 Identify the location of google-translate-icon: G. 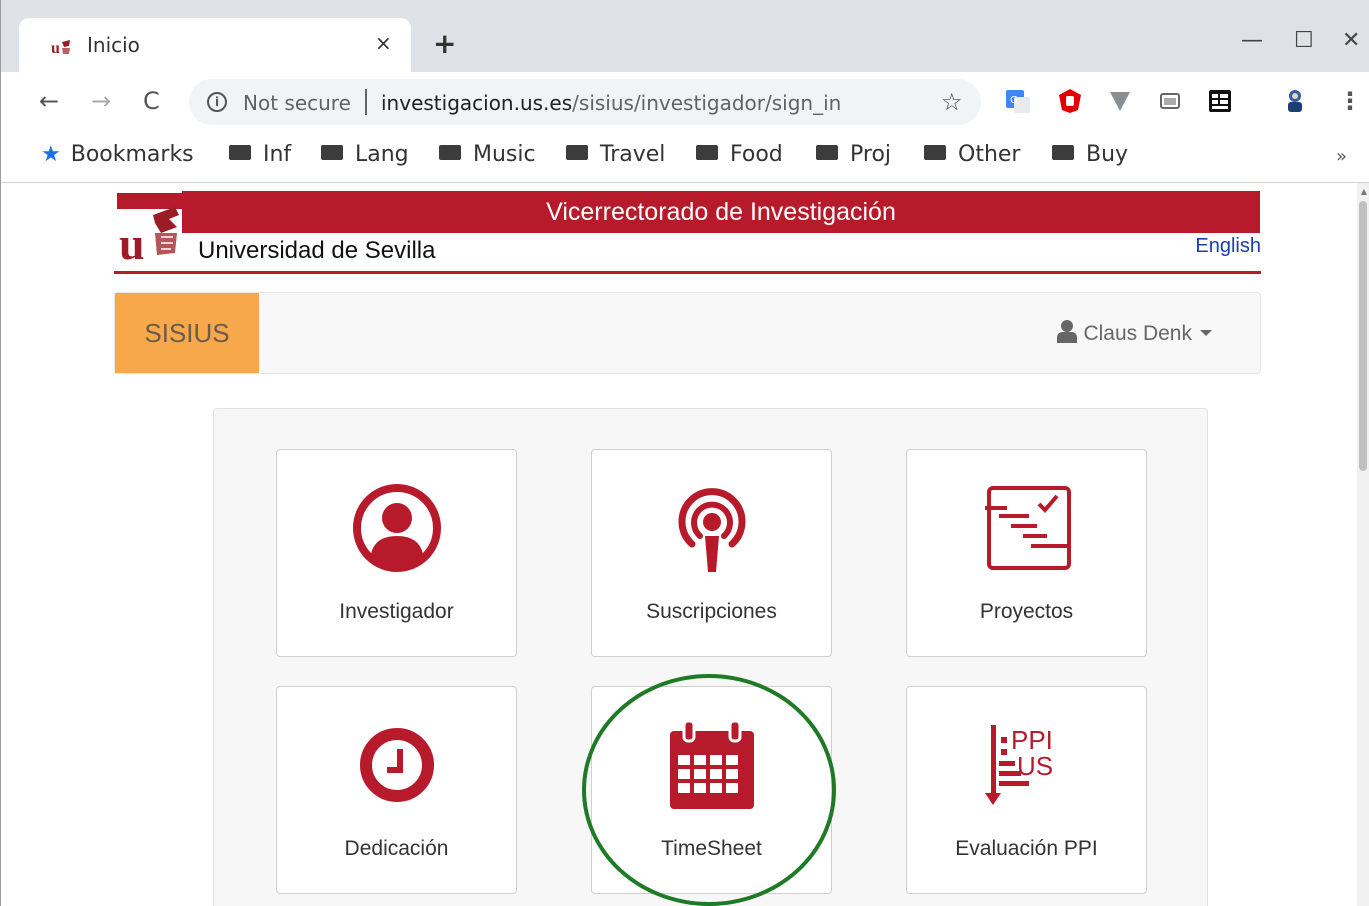
(1018, 101).